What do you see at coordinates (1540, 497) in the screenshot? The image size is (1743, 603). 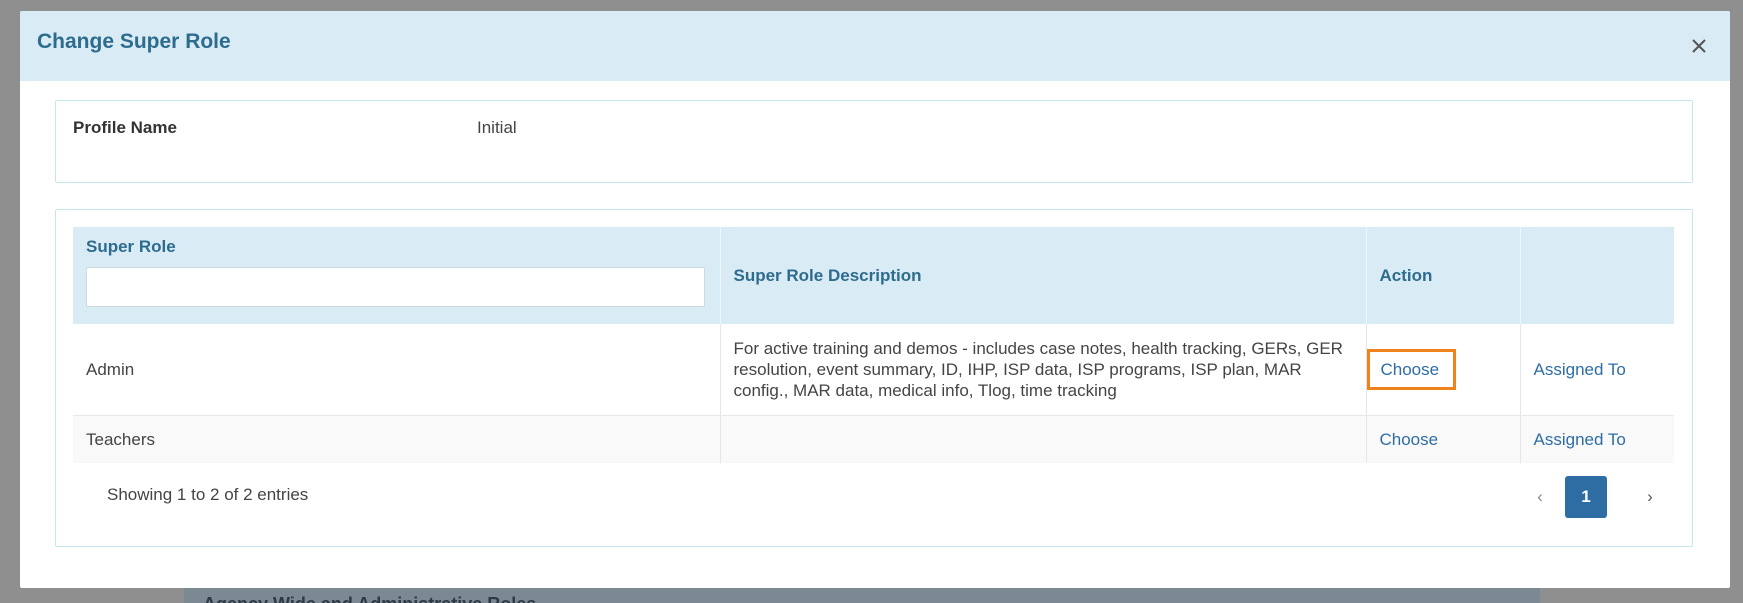 I see `previous-page-button: ‹` at bounding box center [1540, 497].